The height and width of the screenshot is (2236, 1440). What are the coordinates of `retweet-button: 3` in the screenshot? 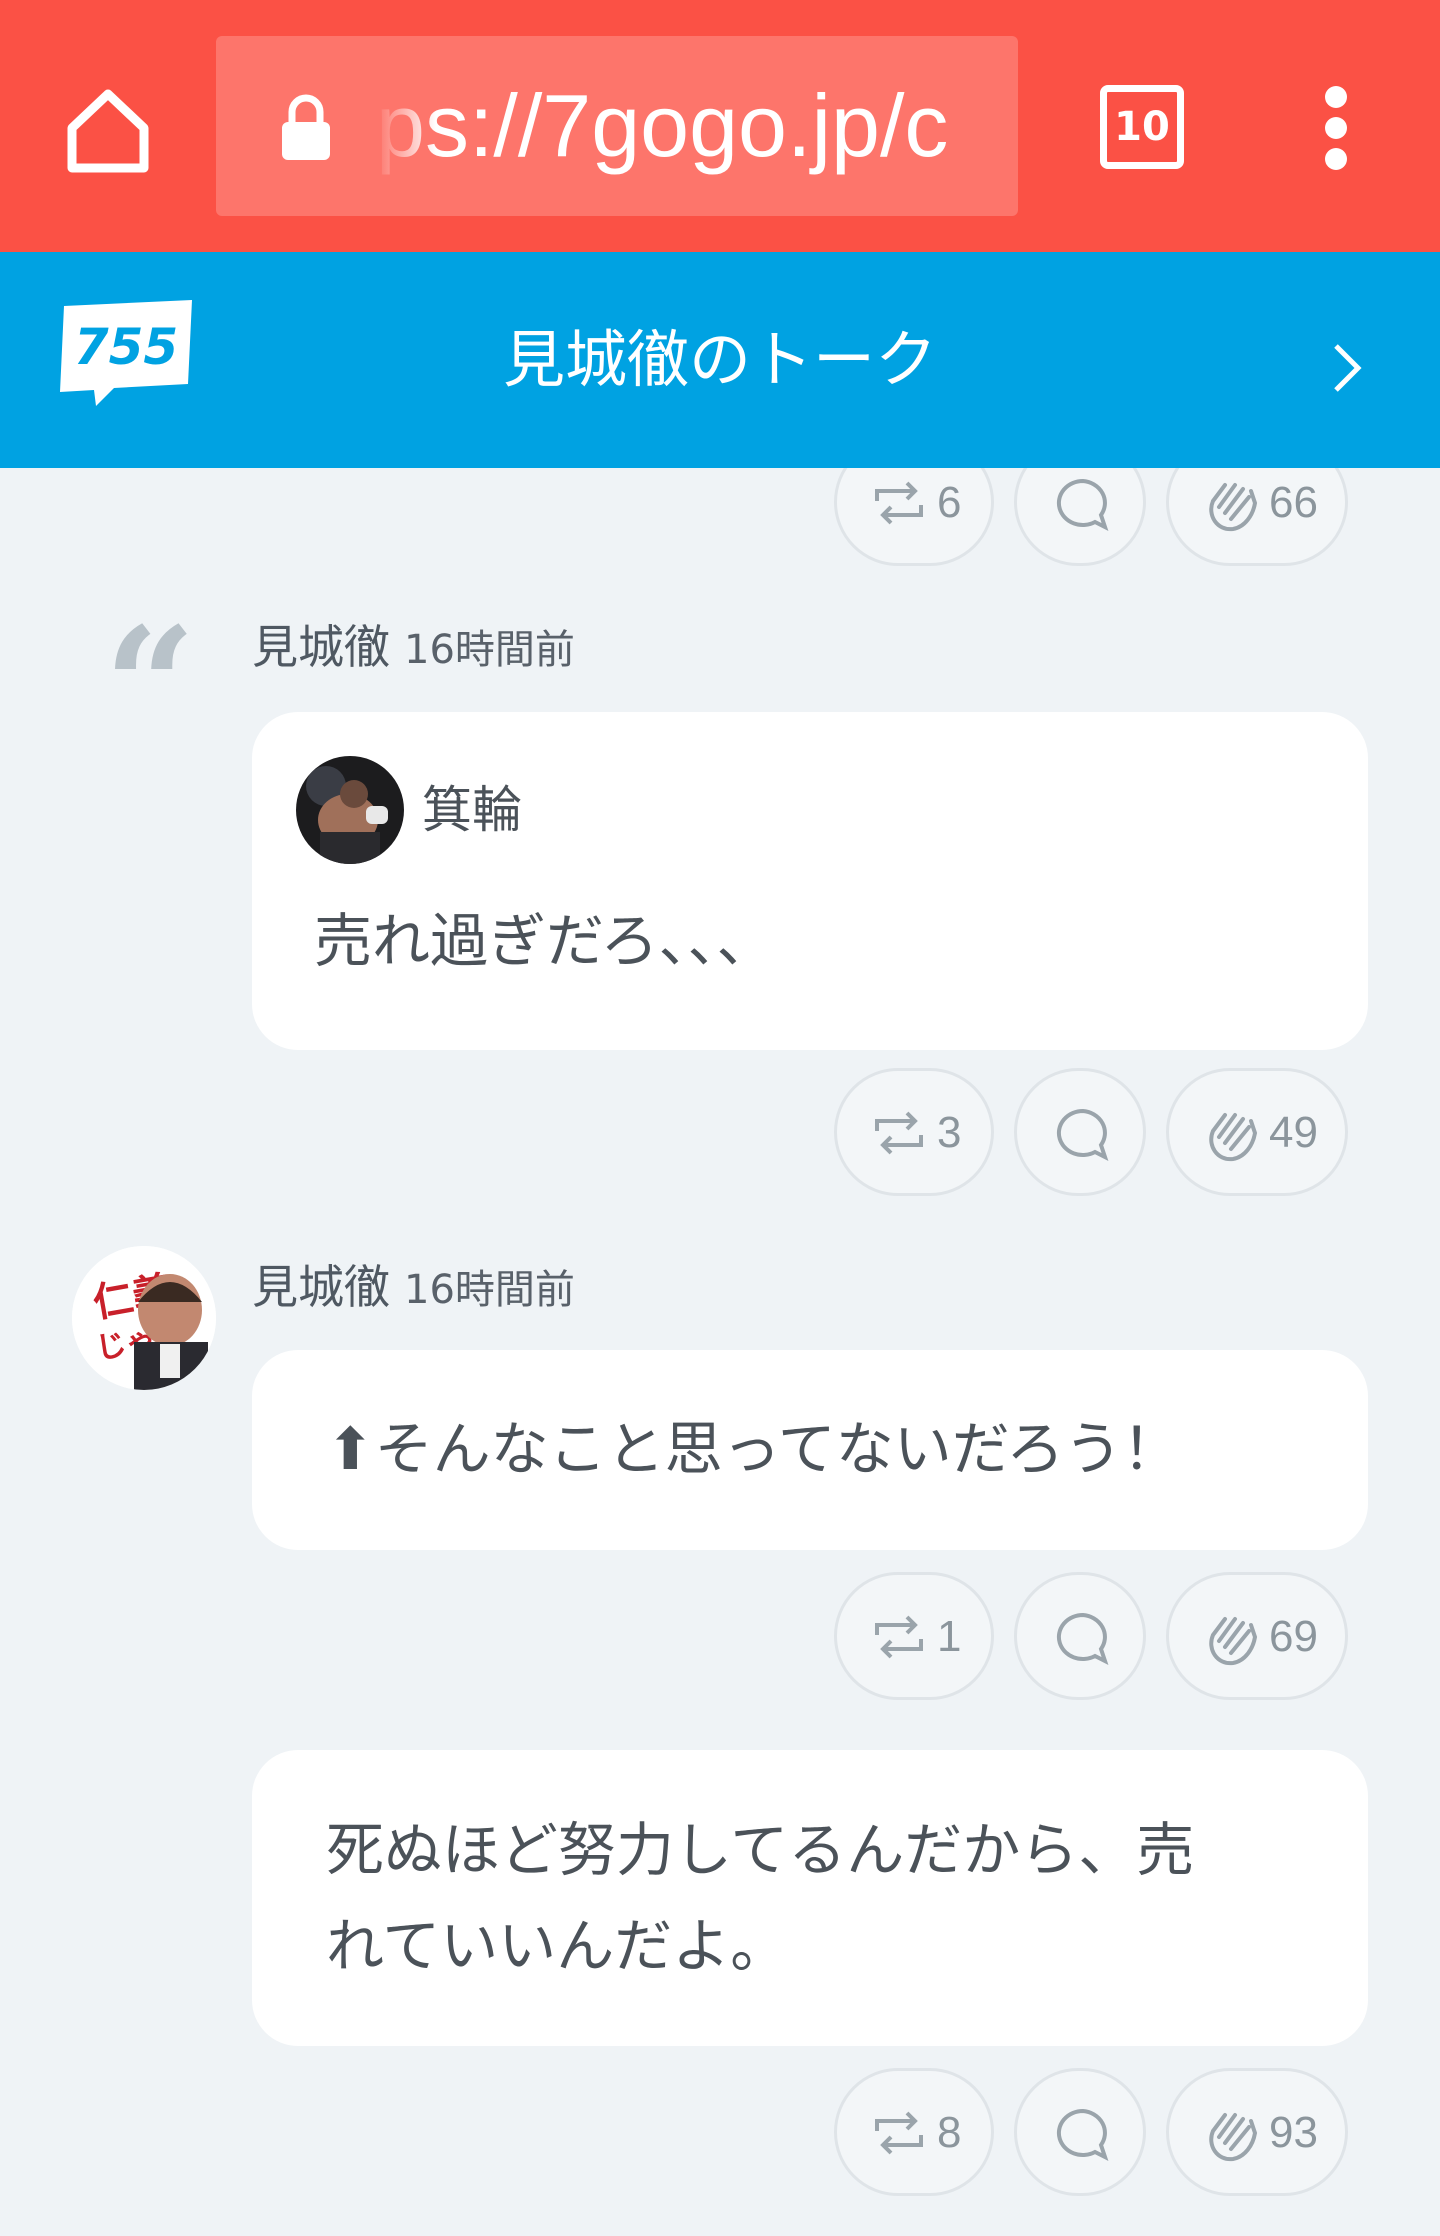 It's located at (914, 1132).